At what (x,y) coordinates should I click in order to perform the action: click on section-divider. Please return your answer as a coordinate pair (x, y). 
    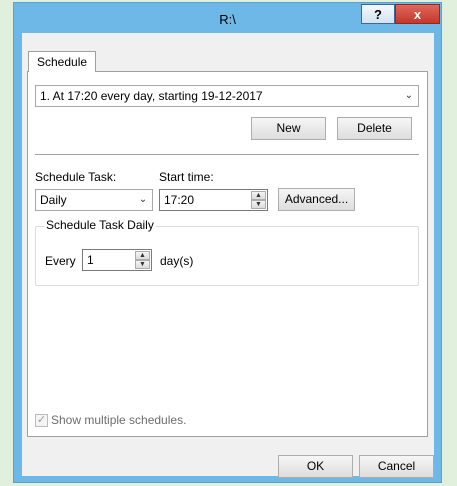
    Looking at the image, I should click on (227, 155).